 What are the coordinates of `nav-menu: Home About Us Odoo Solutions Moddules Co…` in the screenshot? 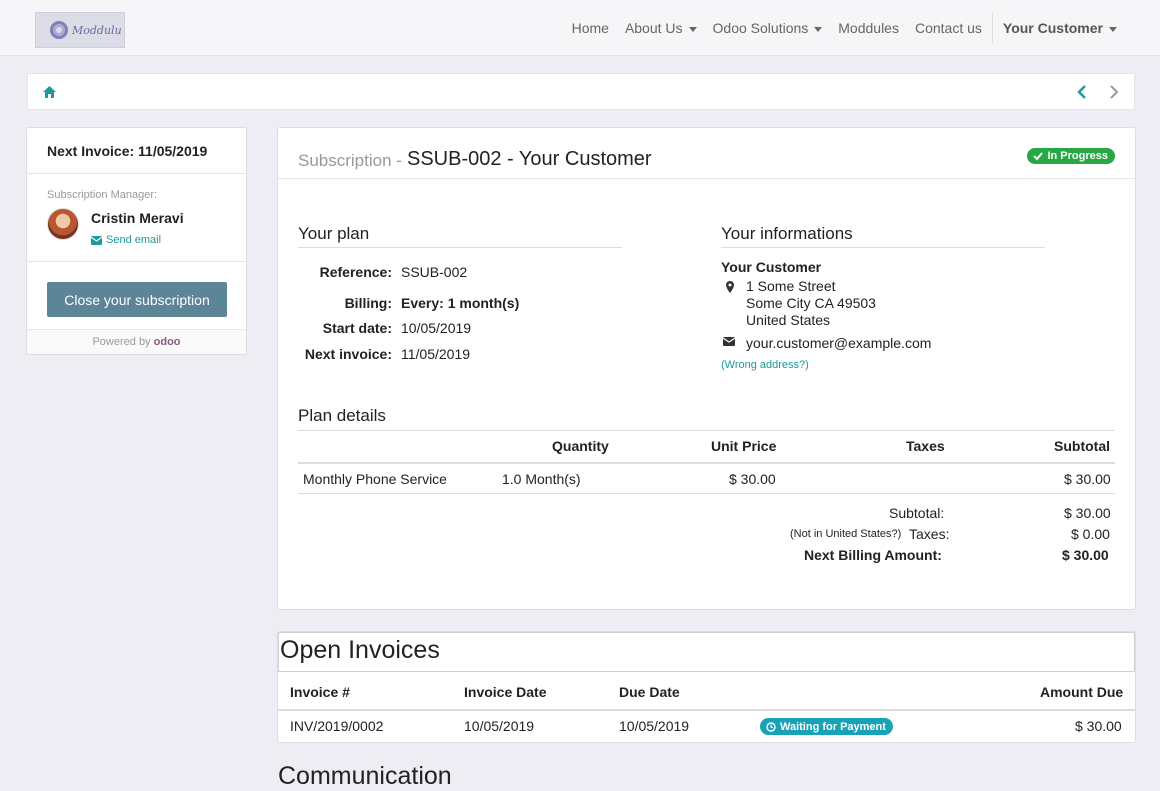 It's located at (844, 28).